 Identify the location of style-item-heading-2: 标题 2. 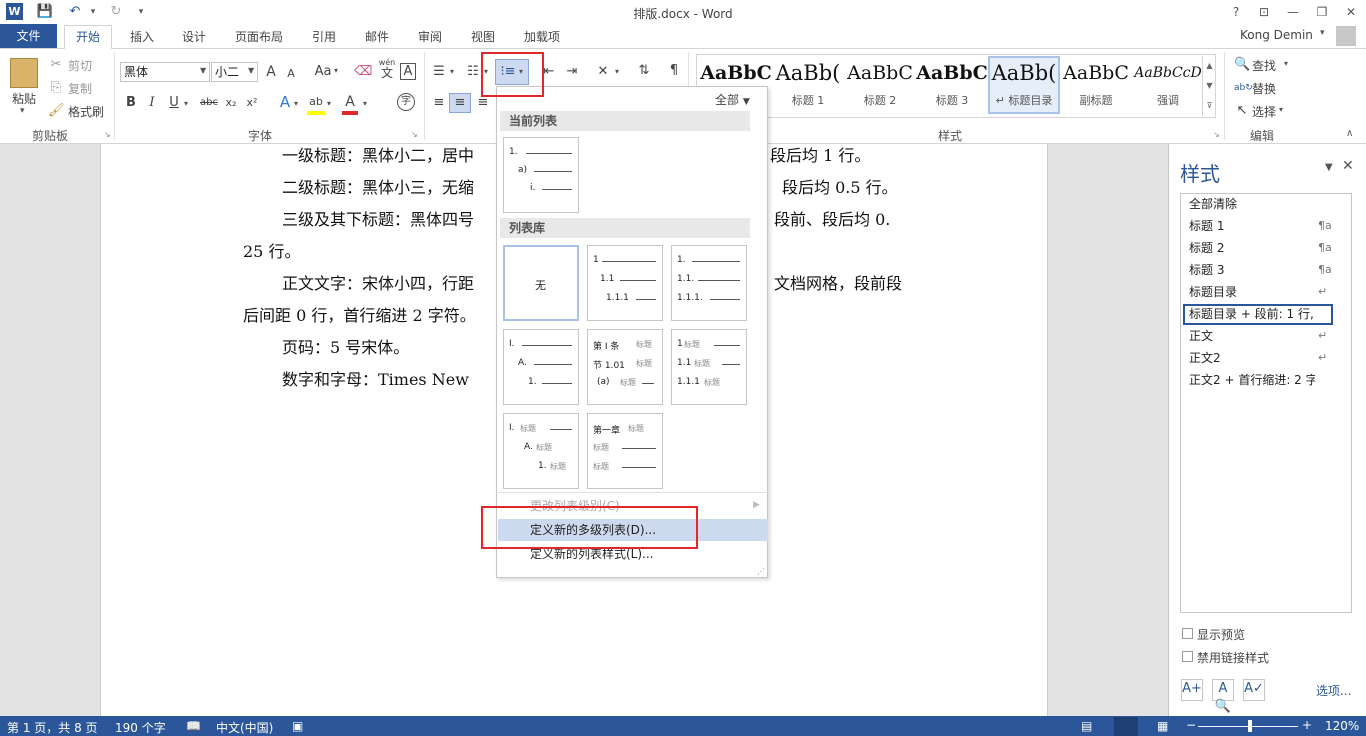
(1206, 248).